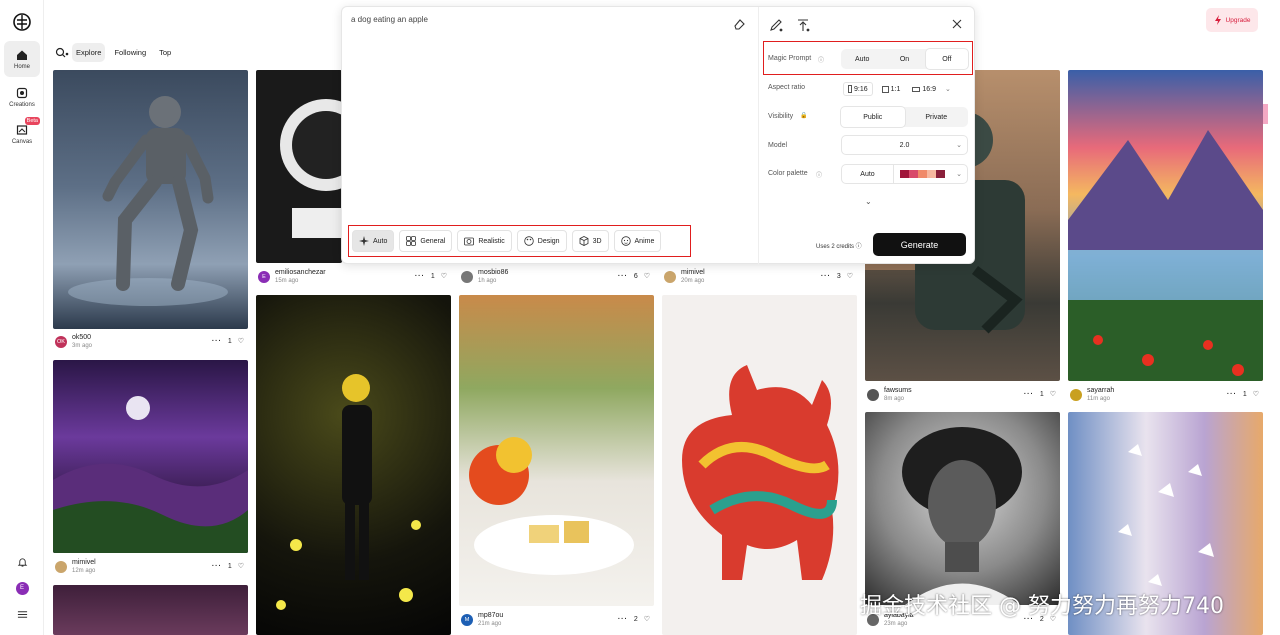  Describe the element at coordinates (957, 24) in the screenshot. I see `close-icon` at that location.